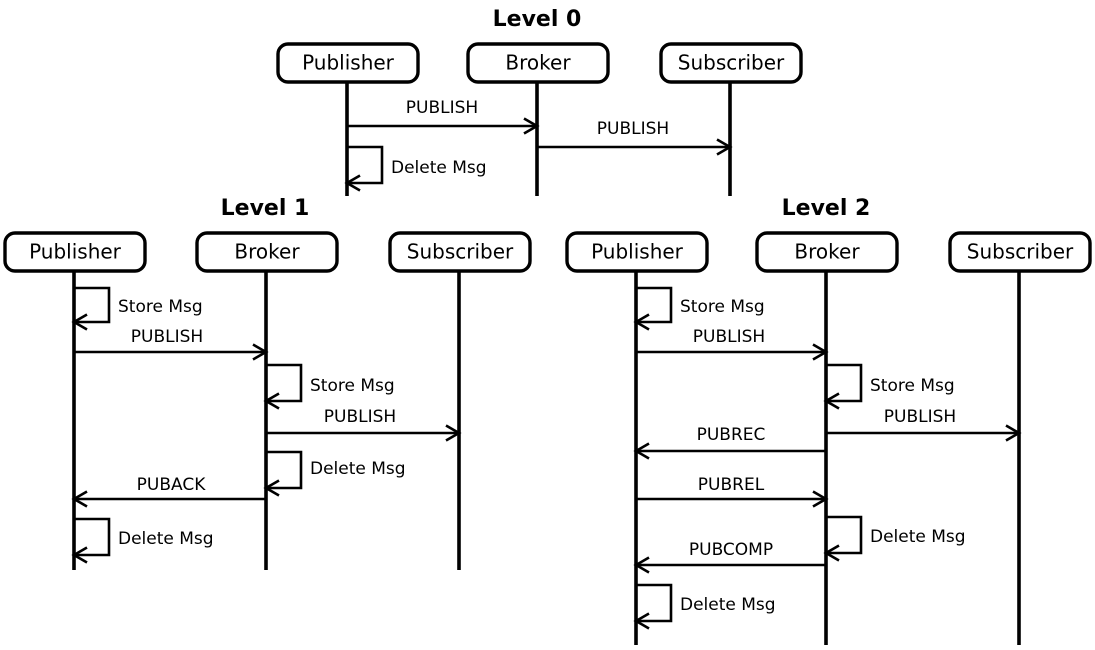  I want to click on message-label: PUBREC, so click(731, 435).